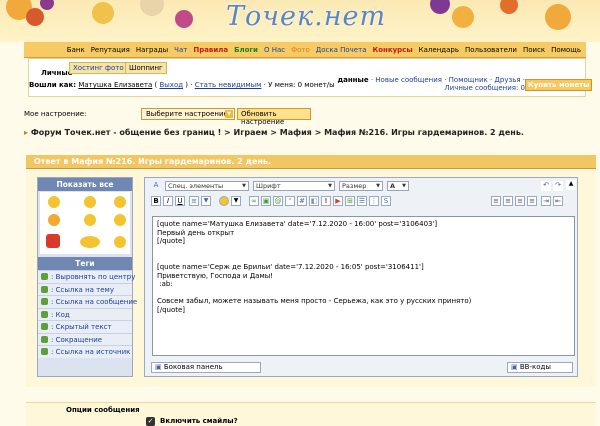 The width and height of the screenshot is (600, 426). I want to click on undo-icon: ↶, so click(546, 186).